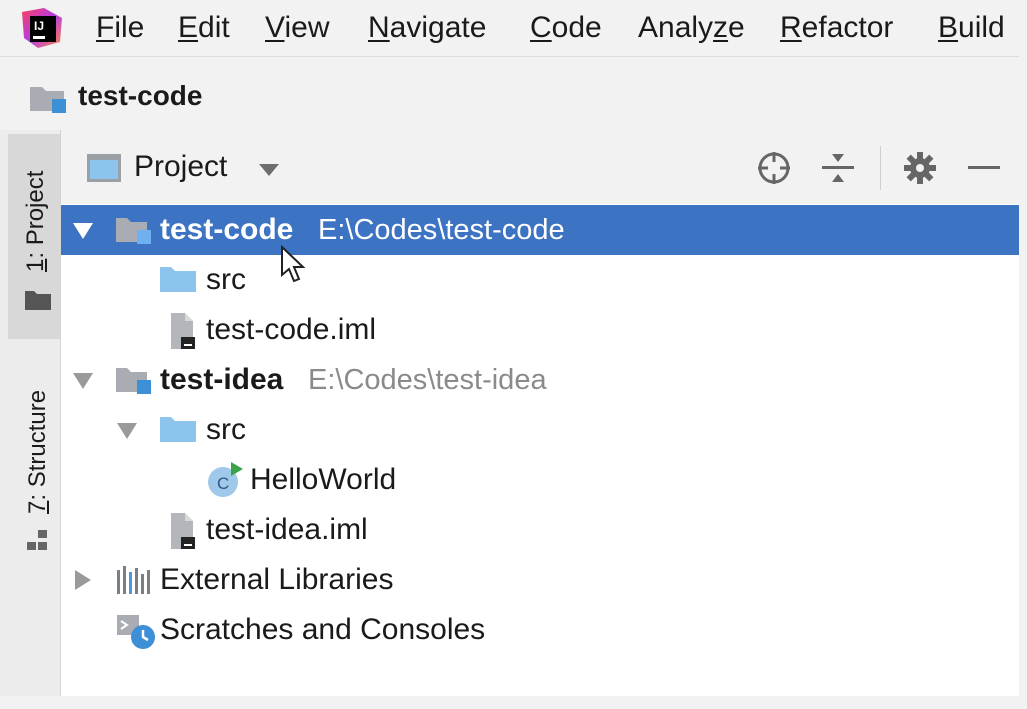 The image size is (1027, 709). I want to click on menu-refactor-mnemonic: R, so click(791, 27).